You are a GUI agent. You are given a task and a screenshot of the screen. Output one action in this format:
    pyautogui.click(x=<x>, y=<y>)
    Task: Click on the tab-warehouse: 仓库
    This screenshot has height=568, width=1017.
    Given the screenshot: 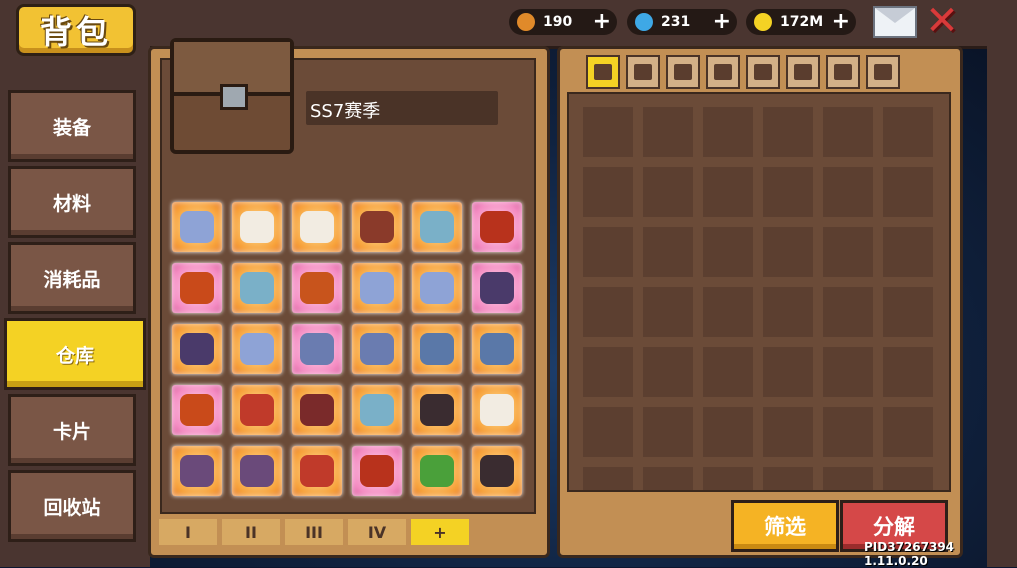 What is the action you would take?
    pyautogui.click(x=75, y=354)
    